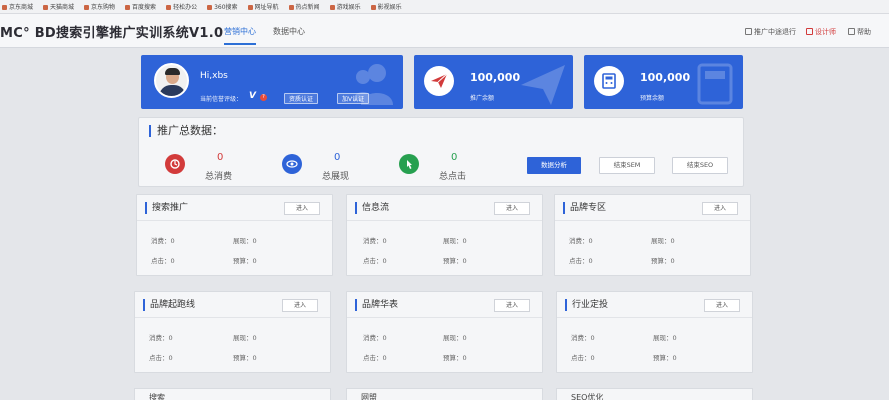 This screenshot has width=889, height=400. Describe the element at coordinates (554, 165) in the screenshot. I see `data-analysis-button: 数据分析` at that location.